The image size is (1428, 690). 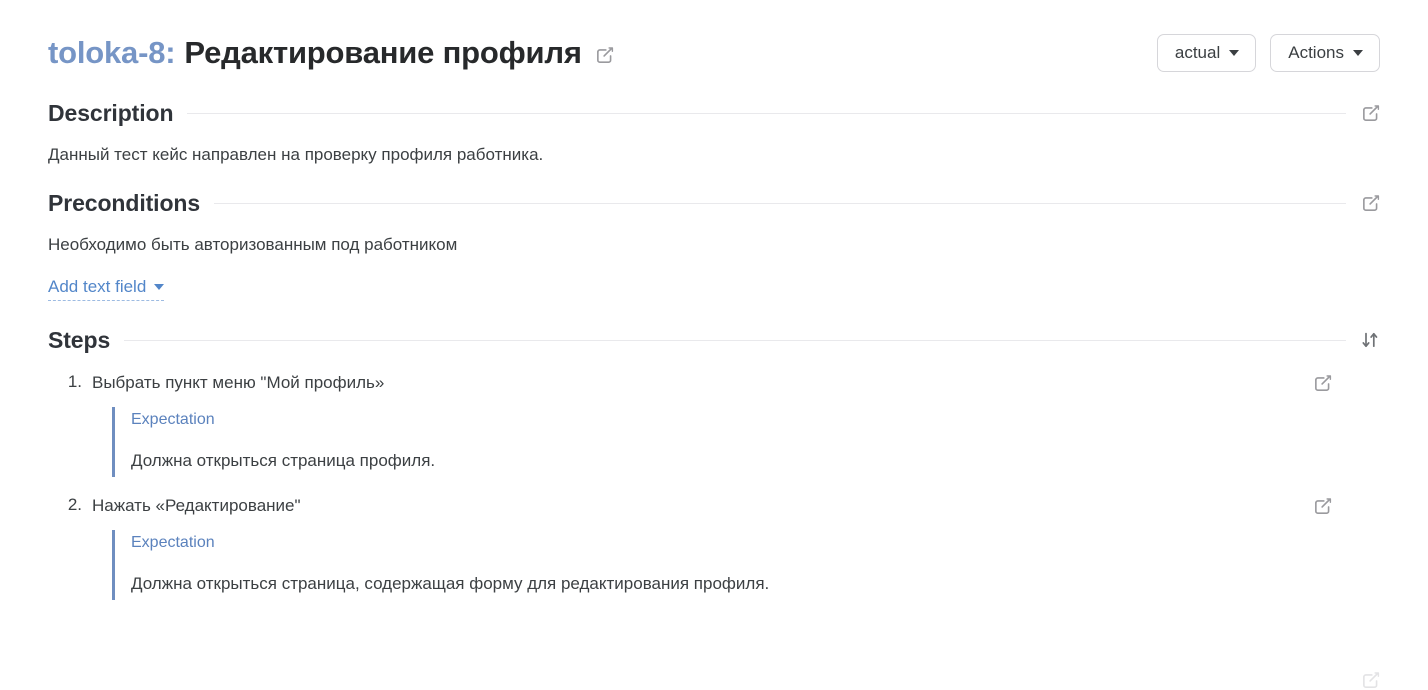 I want to click on actions-dropdown-label: Actions, so click(x=1316, y=52).